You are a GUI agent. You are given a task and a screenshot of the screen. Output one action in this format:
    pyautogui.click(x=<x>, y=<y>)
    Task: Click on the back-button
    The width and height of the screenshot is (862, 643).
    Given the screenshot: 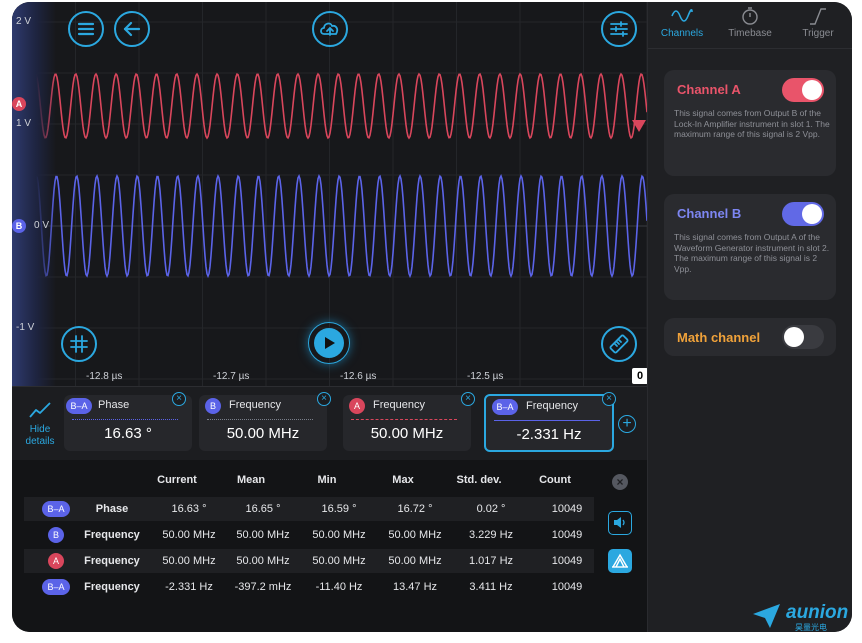 What is the action you would take?
    pyautogui.click(x=132, y=29)
    